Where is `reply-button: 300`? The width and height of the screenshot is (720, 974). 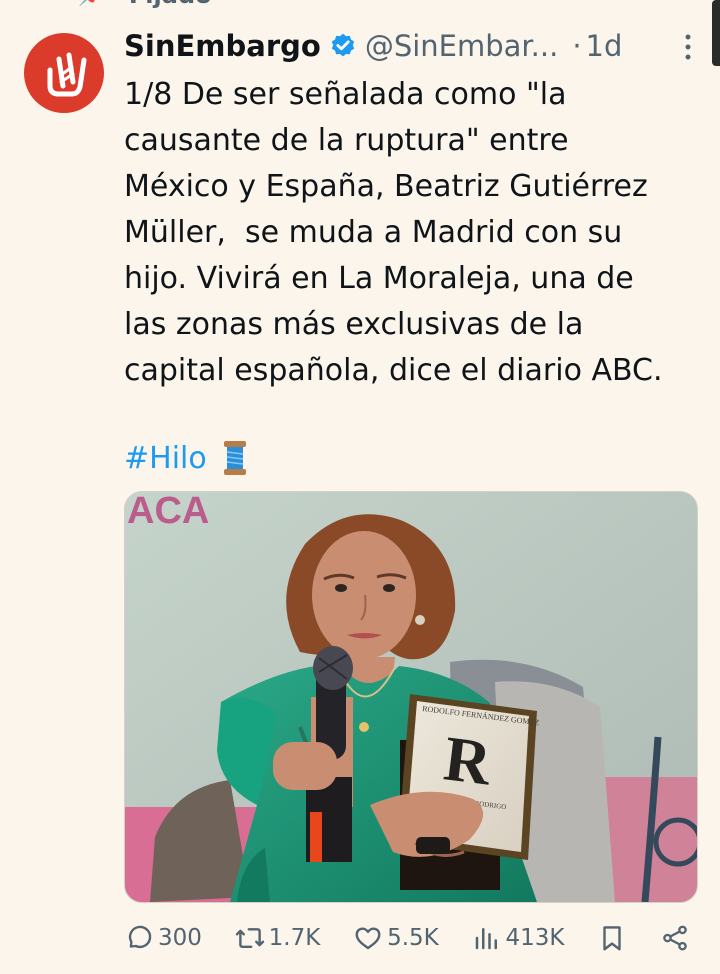 reply-button: 300 is located at coordinates (163, 938).